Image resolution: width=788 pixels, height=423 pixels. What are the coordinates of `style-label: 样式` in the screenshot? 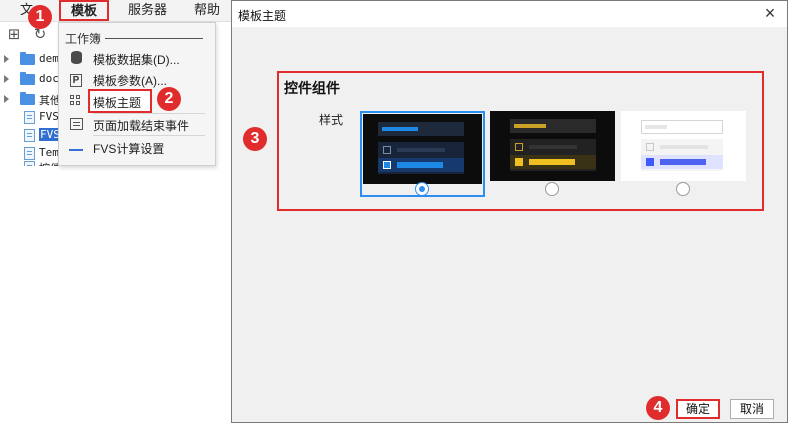 It's located at (331, 120).